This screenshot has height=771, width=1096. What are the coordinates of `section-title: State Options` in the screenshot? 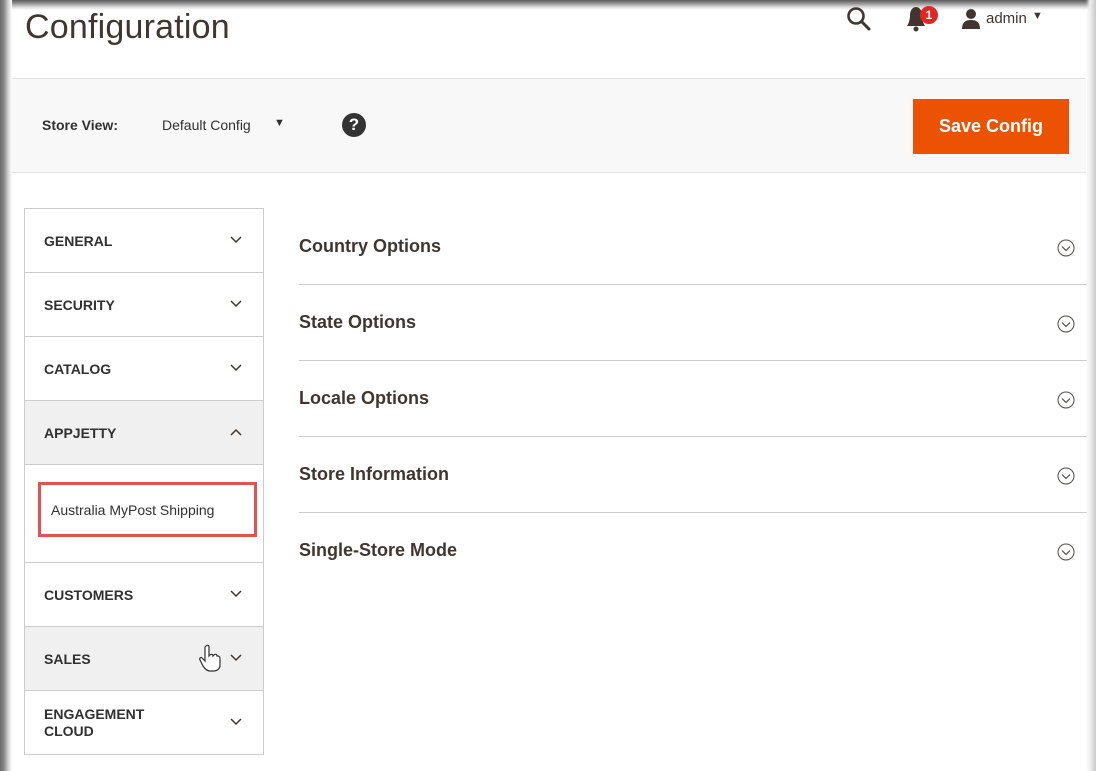 It's located at (358, 322).